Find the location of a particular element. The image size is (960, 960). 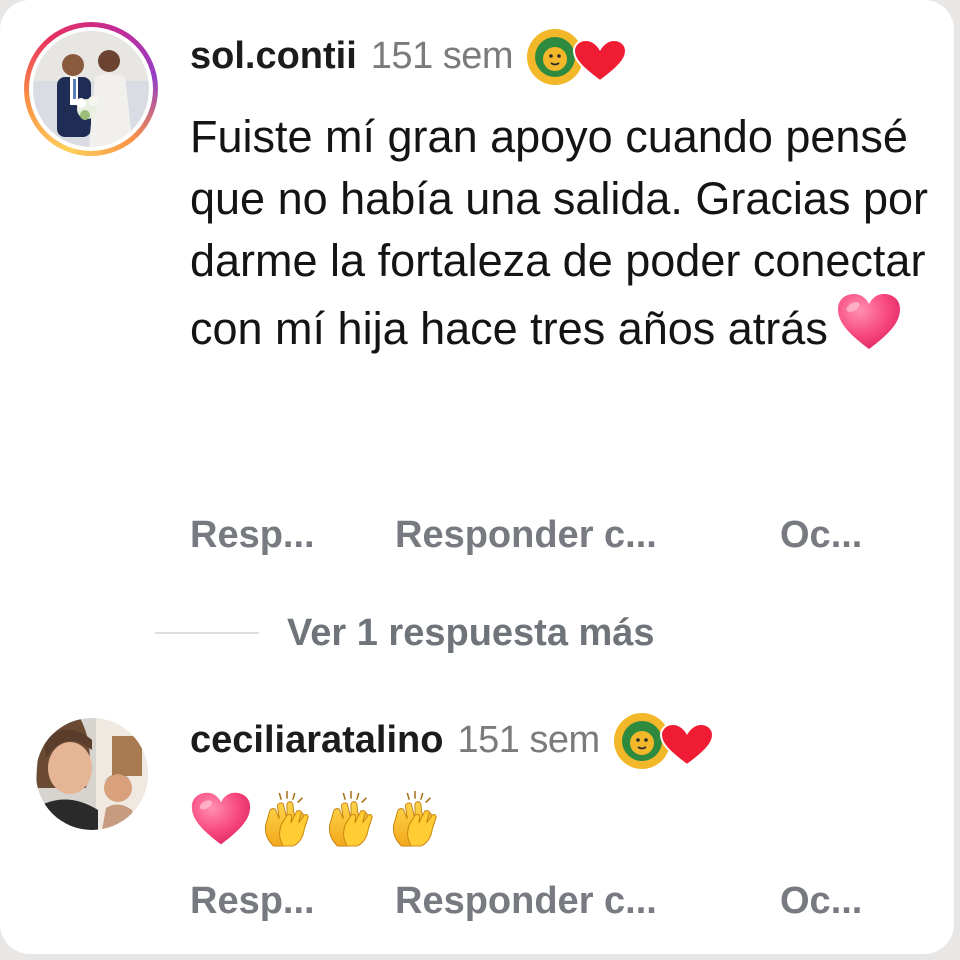

username: ceciliaratalino is located at coordinates (316, 740).